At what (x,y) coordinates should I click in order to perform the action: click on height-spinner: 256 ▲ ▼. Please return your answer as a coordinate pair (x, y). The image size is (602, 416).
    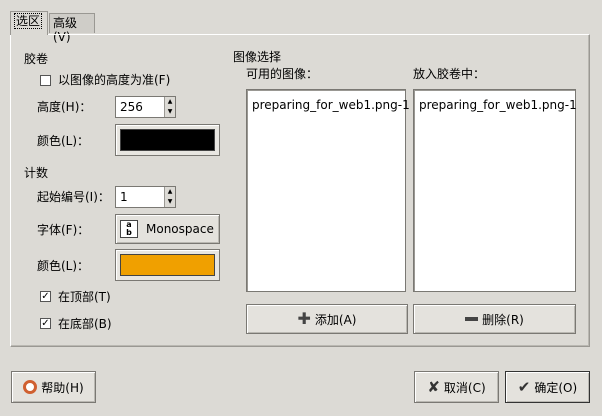
    Looking at the image, I should click on (145, 107).